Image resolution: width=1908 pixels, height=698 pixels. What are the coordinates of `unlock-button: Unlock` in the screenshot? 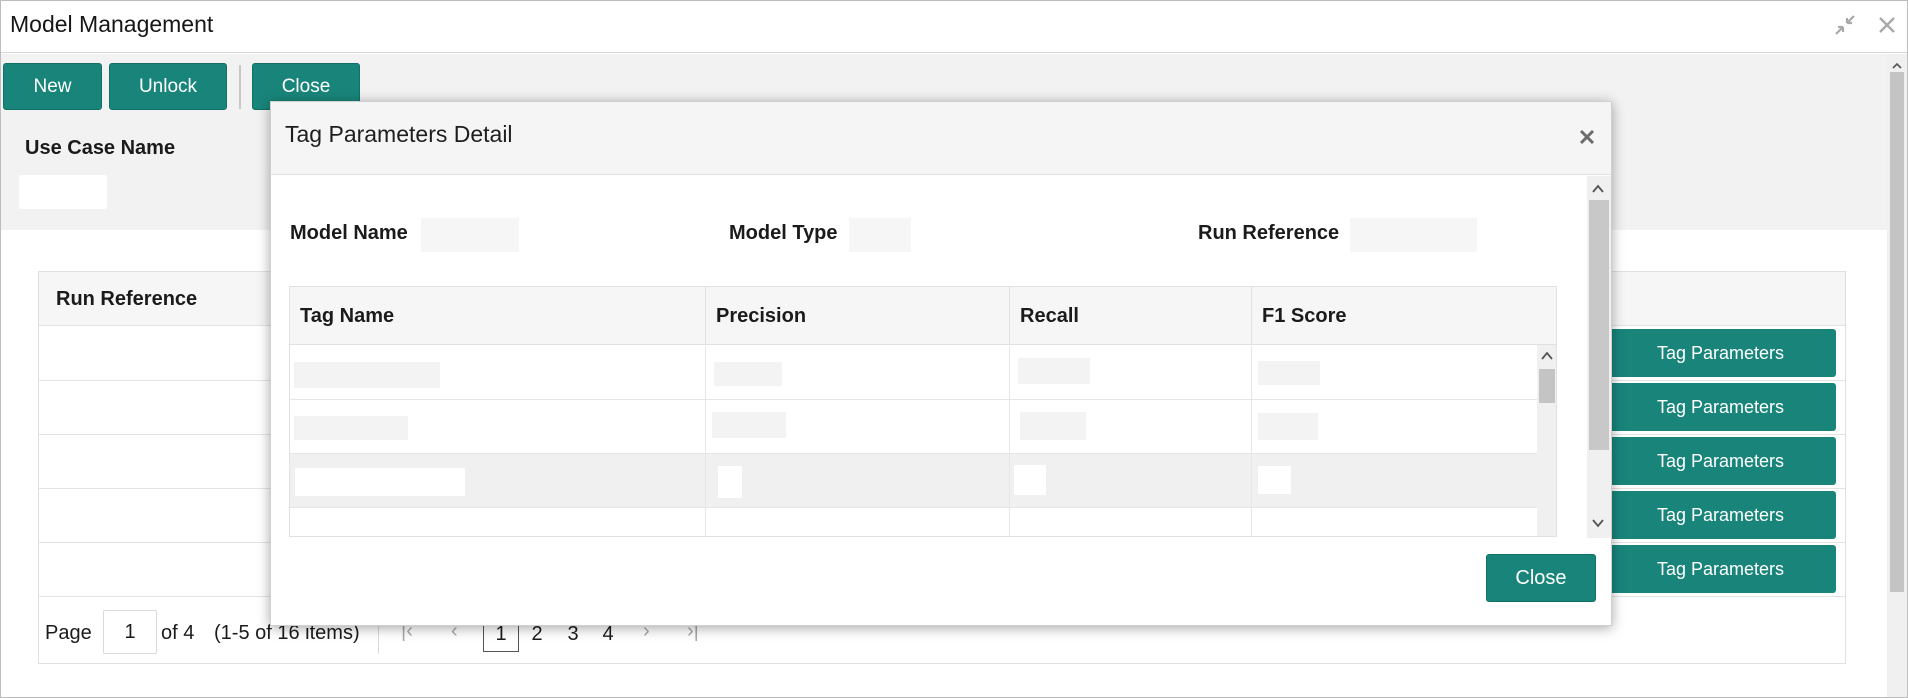 It's located at (168, 86).